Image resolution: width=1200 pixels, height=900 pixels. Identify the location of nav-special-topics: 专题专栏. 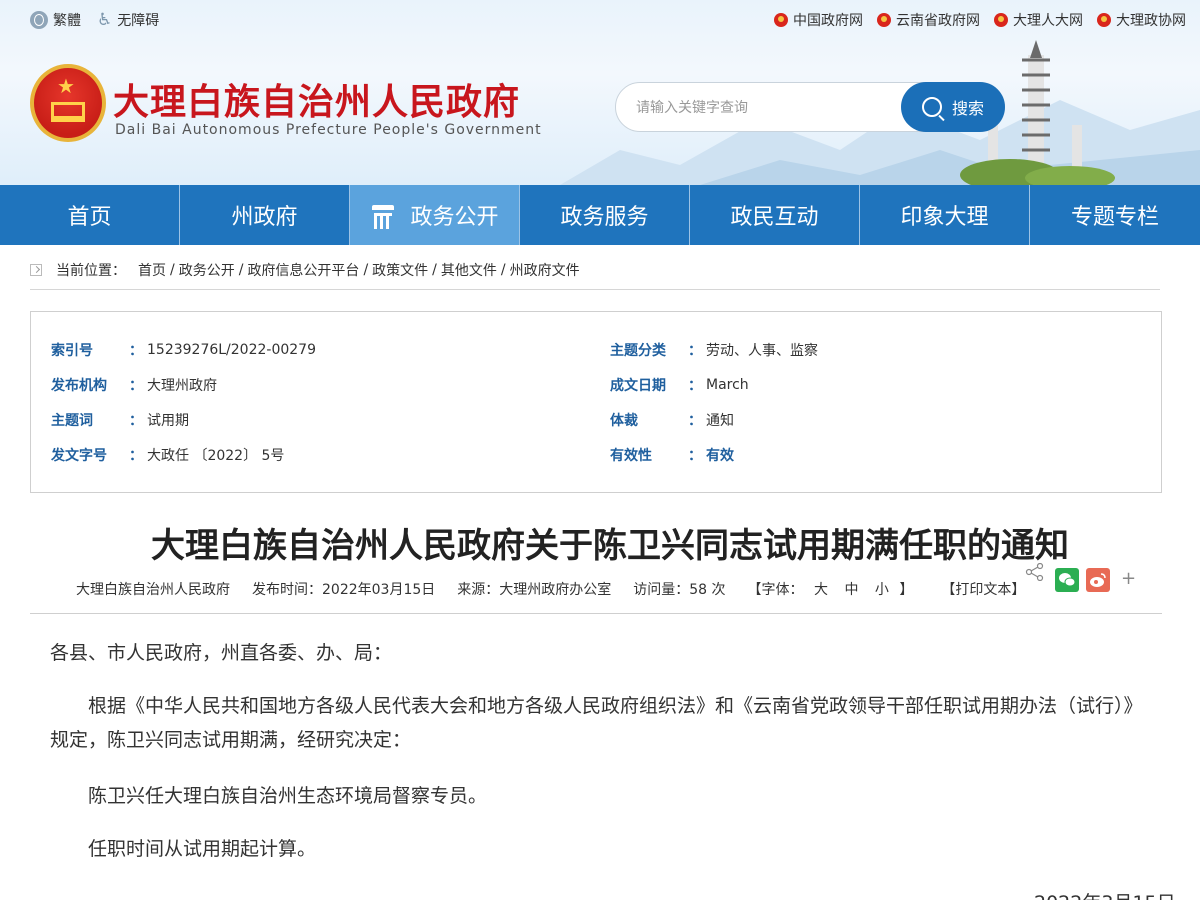
(1115, 215).